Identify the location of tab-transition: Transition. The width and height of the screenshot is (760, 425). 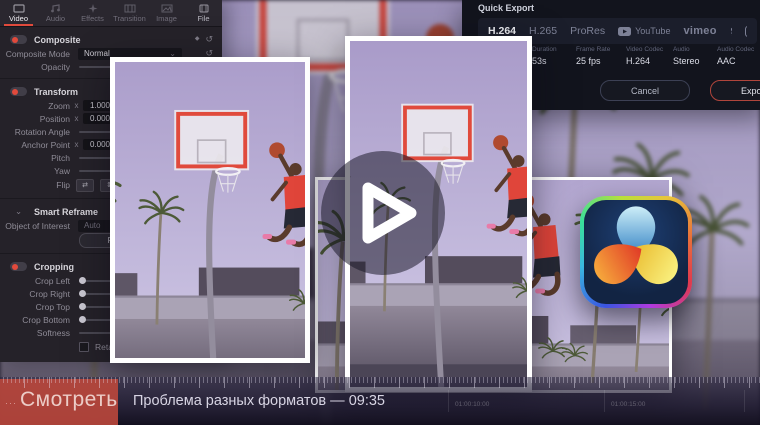
(129, 13).